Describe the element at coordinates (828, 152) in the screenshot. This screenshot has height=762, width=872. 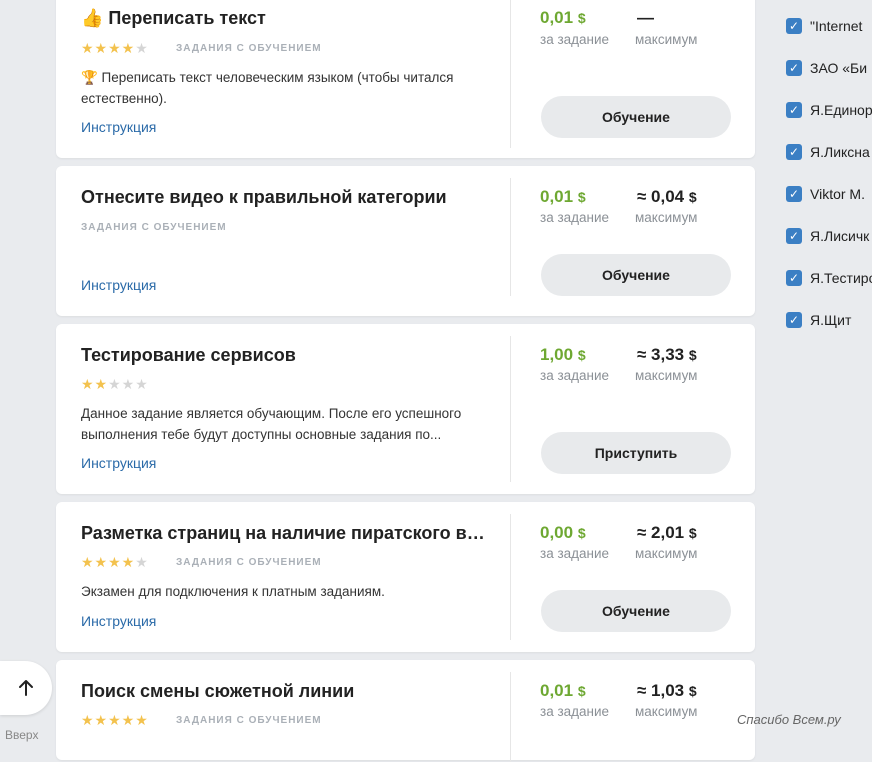
I see `filter-item: ✓ Я.Ликсна` at that location.